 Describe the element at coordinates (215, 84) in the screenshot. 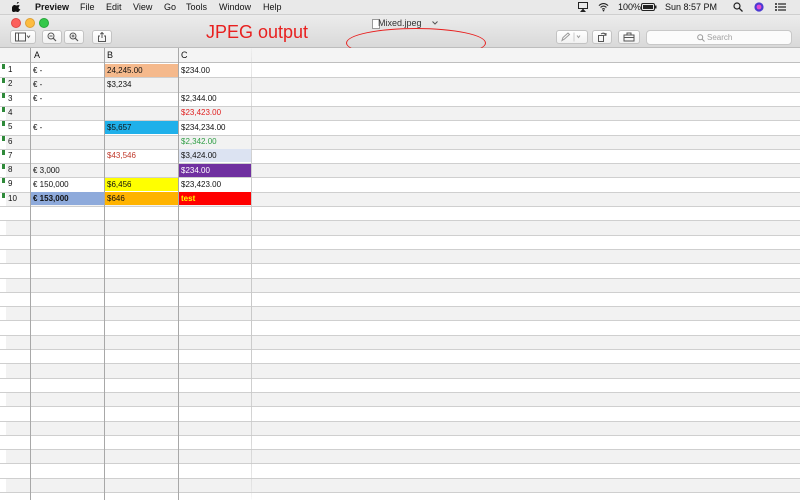

I see `cell-c2` at that location.